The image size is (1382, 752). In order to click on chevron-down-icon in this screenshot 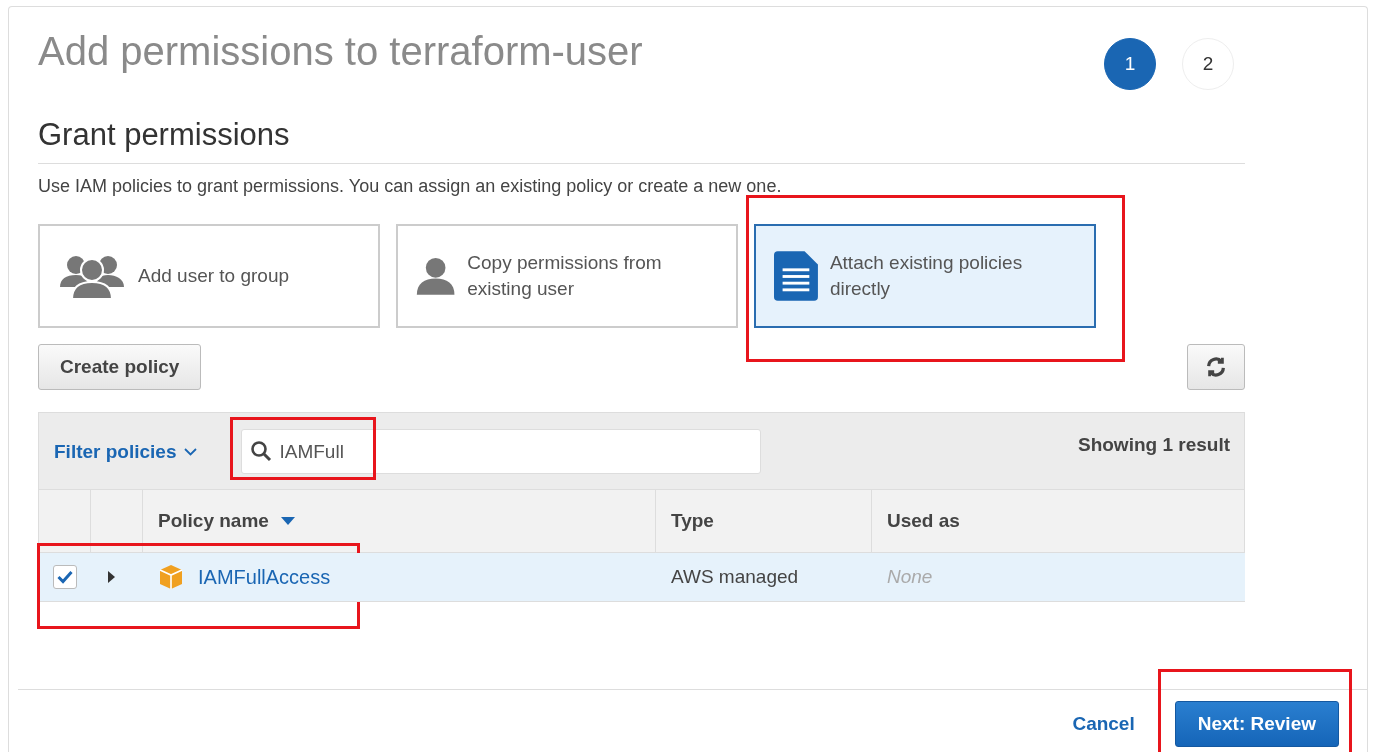, I will do `click(191, 452)`.